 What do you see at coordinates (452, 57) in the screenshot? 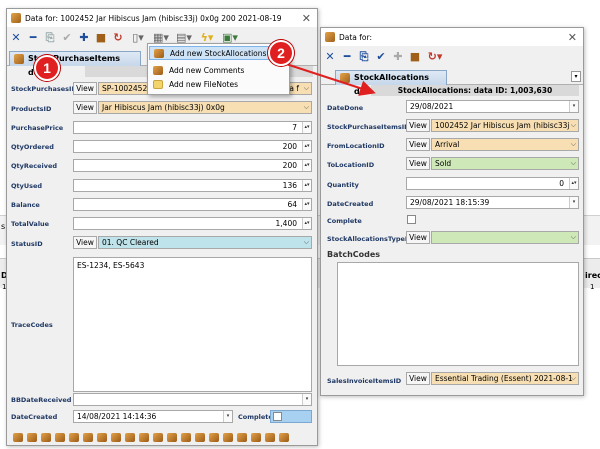
I see `toolbar: ✕ ━ ⎘ ✔ ✚ ■ ↻▾` at bounding box center [452, 57].